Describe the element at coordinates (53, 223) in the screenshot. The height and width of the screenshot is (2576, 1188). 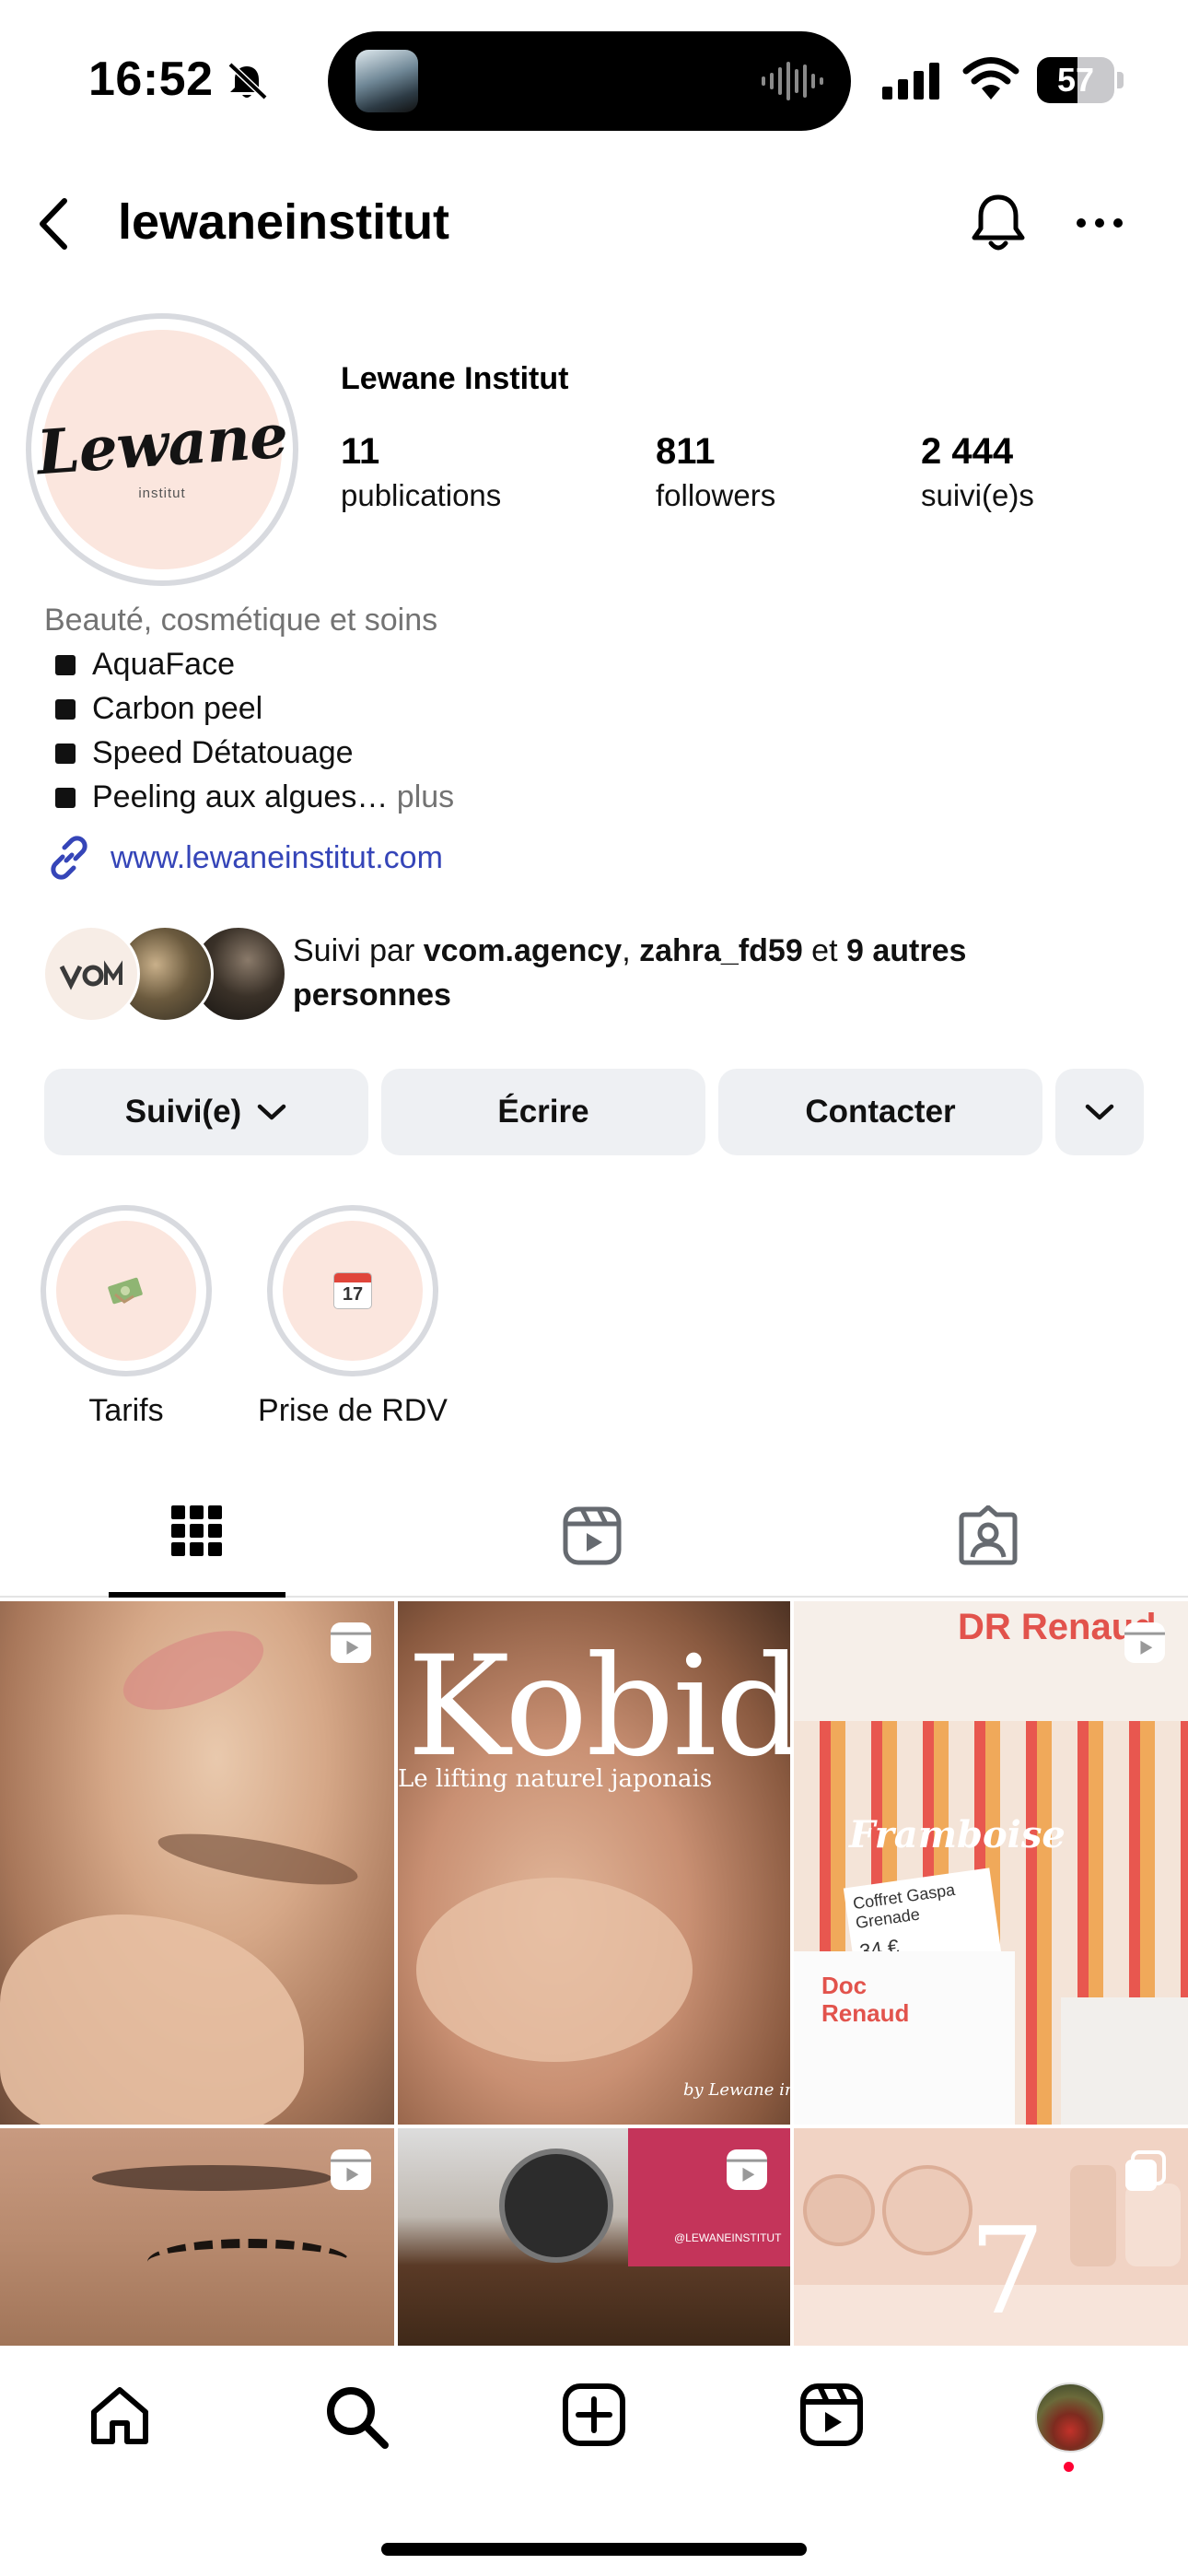
I see `back-arrow-icon` at that location.